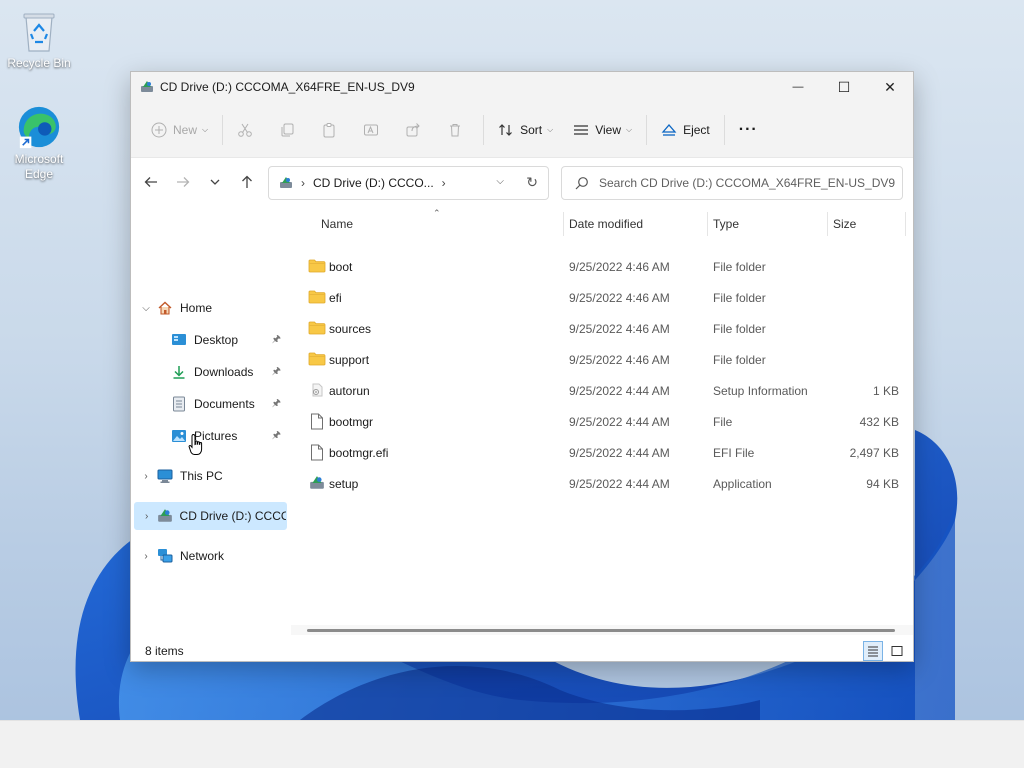 This screenshot has height=768, width=1024. I want to click on close-button: ✕, so click(890, 87).